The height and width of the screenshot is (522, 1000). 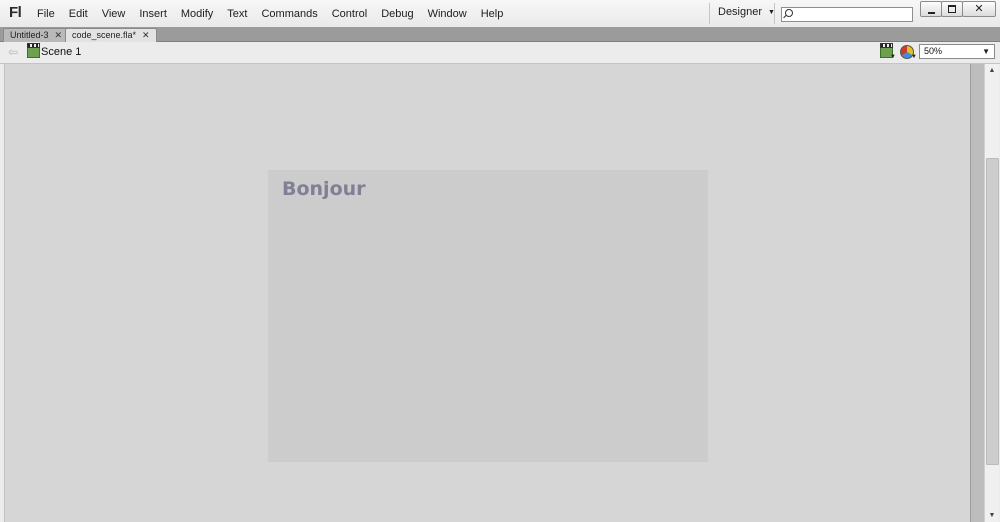 What do you see at coordinates (29, 35) in the screenshot?
I see `tab-label: Untitled-3` at bounding box center [29, 35].